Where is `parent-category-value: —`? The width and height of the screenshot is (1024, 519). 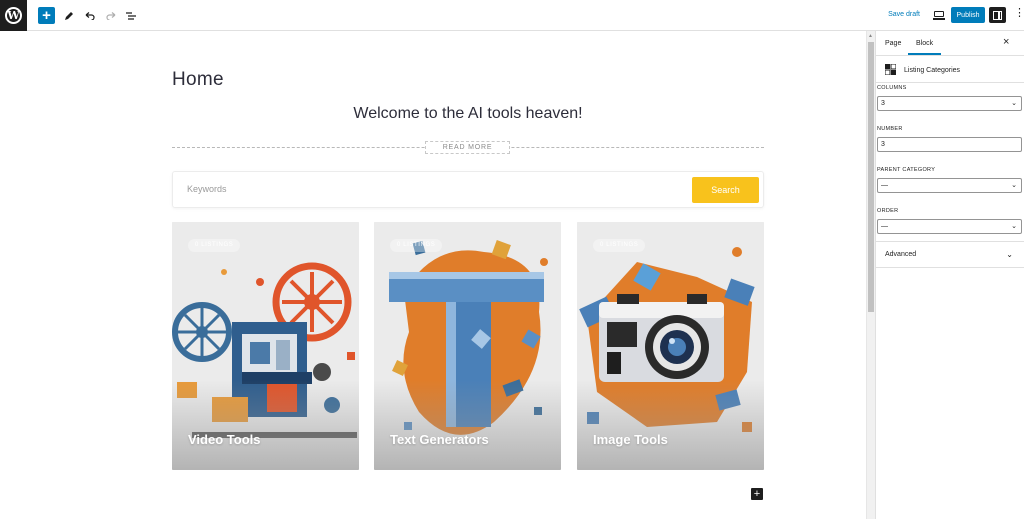 parent-category-value: — is located at coordinates (884, 185).